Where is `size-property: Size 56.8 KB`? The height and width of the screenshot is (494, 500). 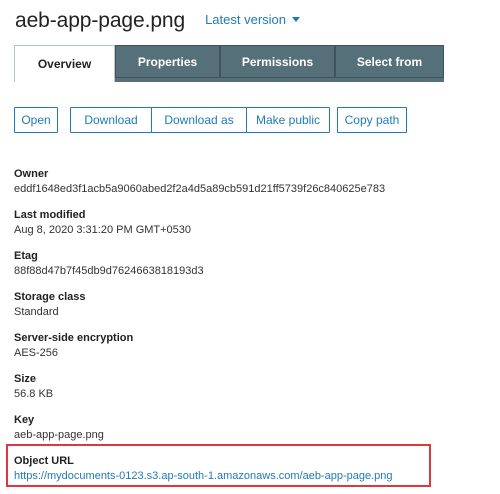 size-property: Size 56.8 KB is located at coordinates (33, 387).